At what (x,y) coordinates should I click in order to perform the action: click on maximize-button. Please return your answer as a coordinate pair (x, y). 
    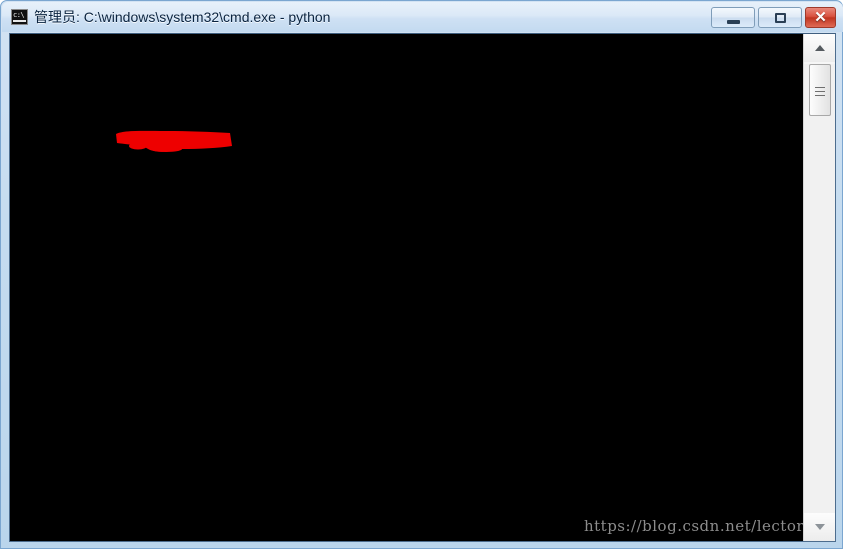
    Looking at the image, I should click on (780, 17).